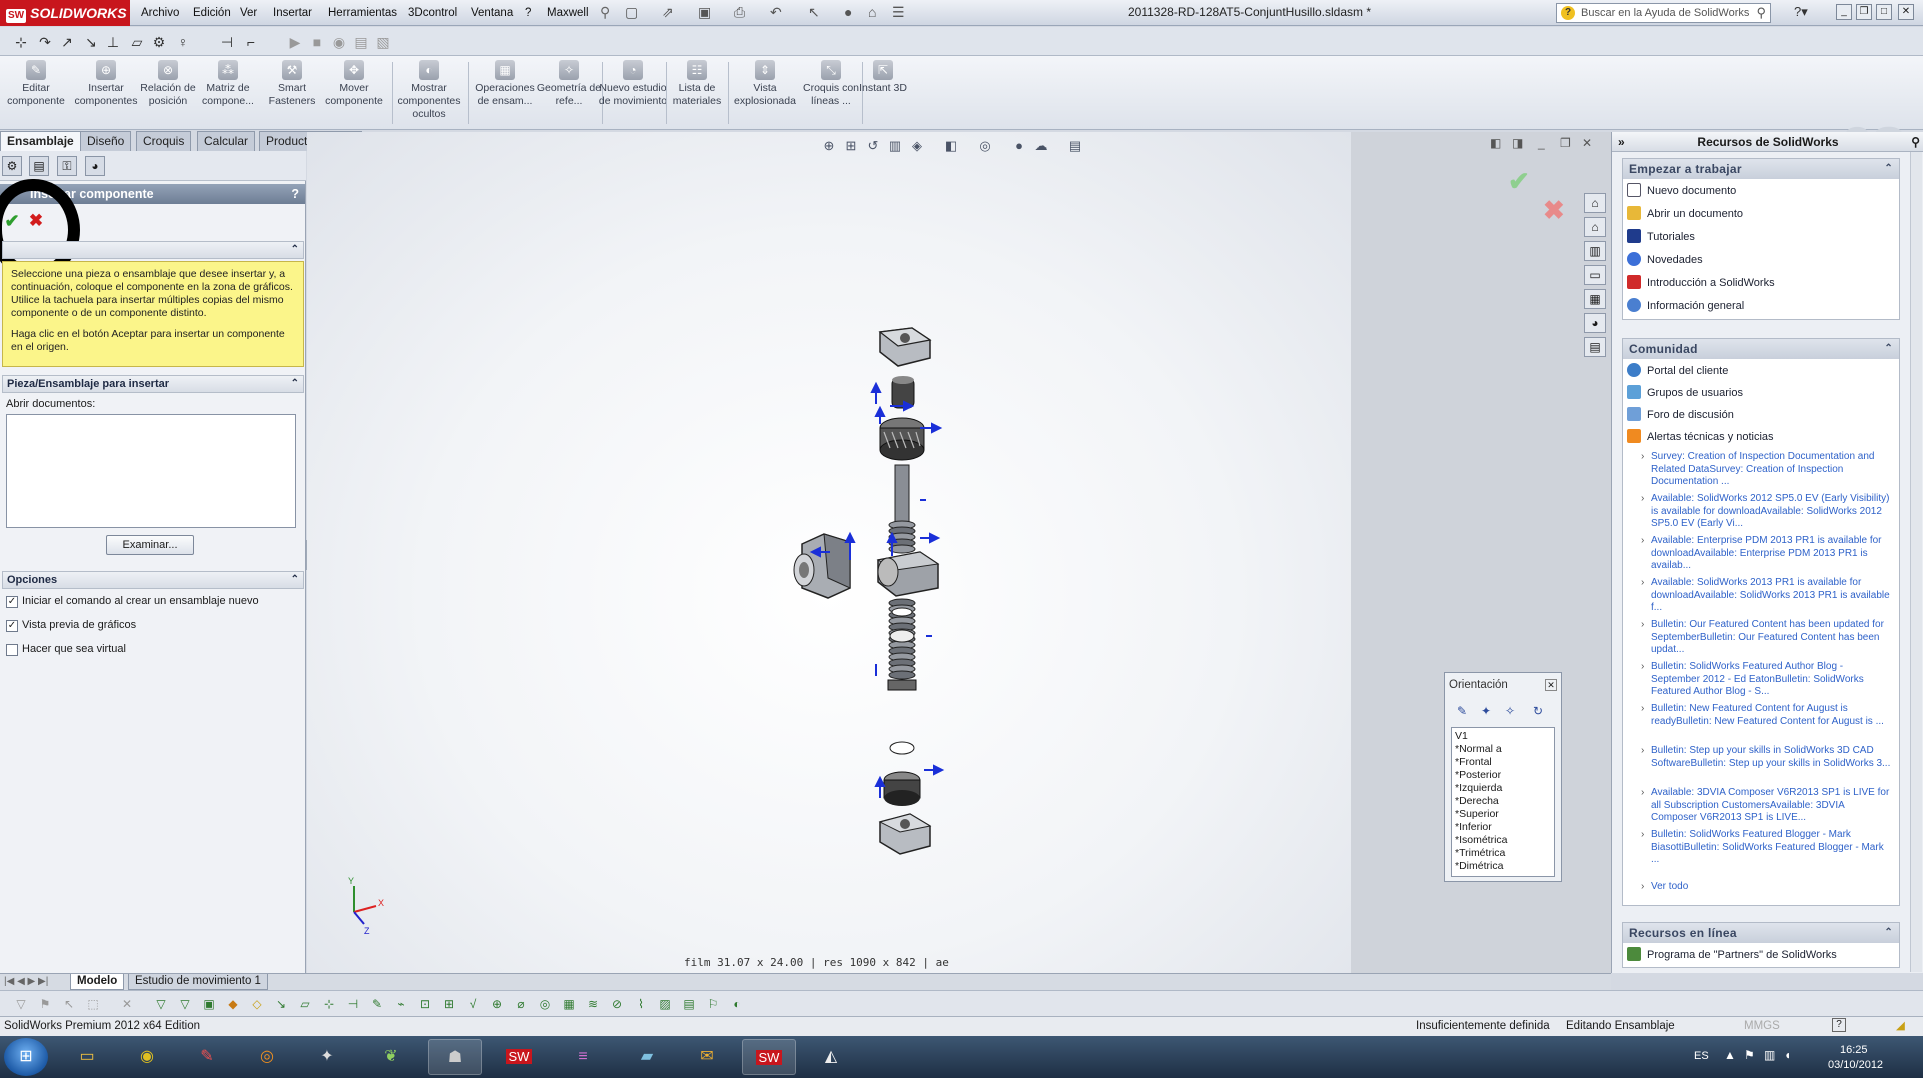  What do you see at coordinates (1680, 415) in the screenshot?
I see `discussion-forum-link: Foro de discusión` at bounding box center [1680, 415].